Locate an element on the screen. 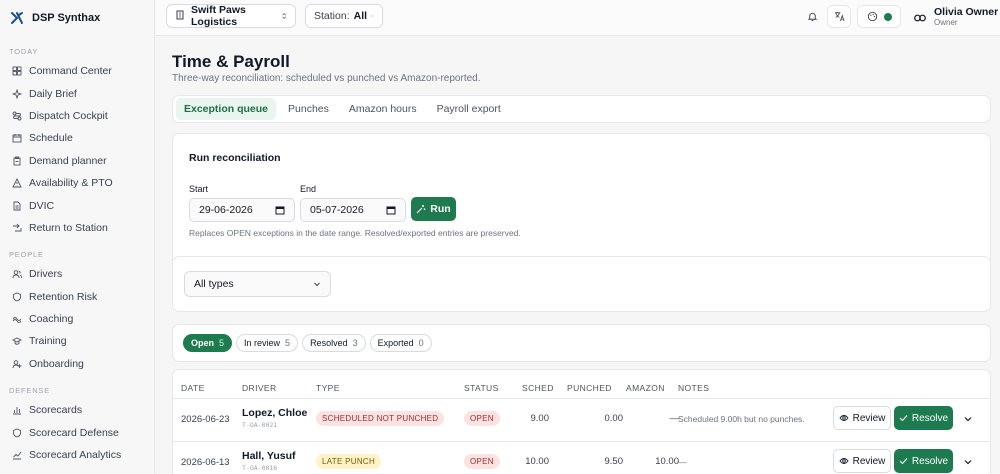 Image resolution: width=1000 pixels, height=474 pixels. station-select: Station: All is located at coordinates (344, 16).